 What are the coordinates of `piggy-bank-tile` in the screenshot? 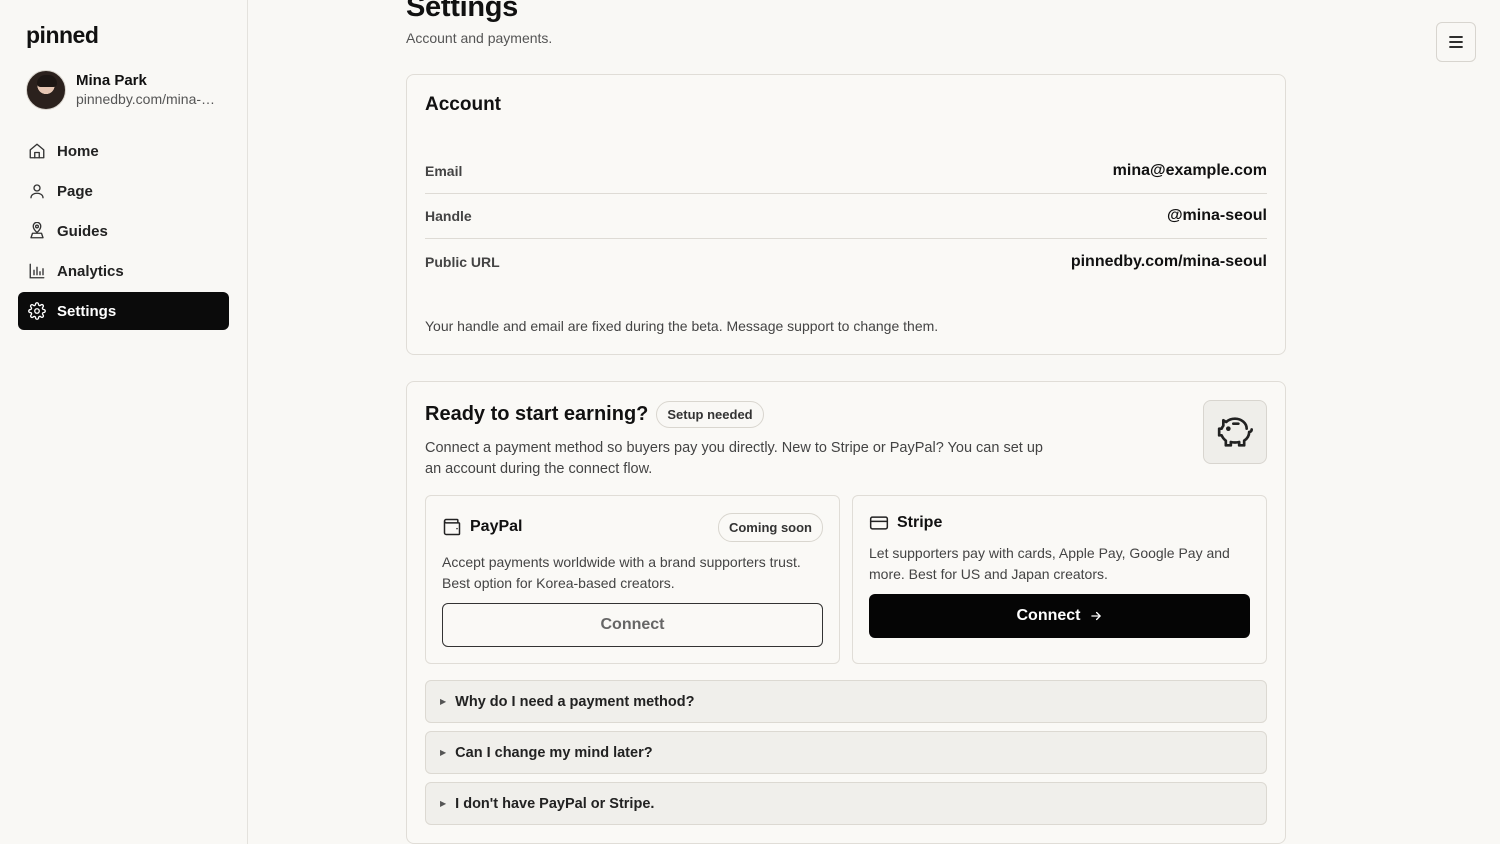 It's located at (1235, 432).